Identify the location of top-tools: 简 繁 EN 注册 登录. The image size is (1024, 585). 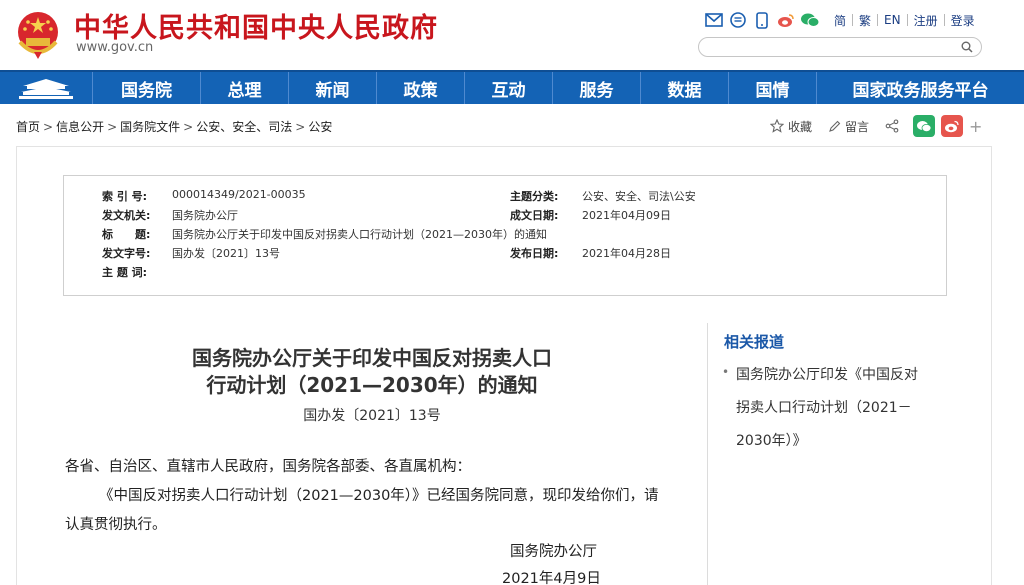
(842, 20).